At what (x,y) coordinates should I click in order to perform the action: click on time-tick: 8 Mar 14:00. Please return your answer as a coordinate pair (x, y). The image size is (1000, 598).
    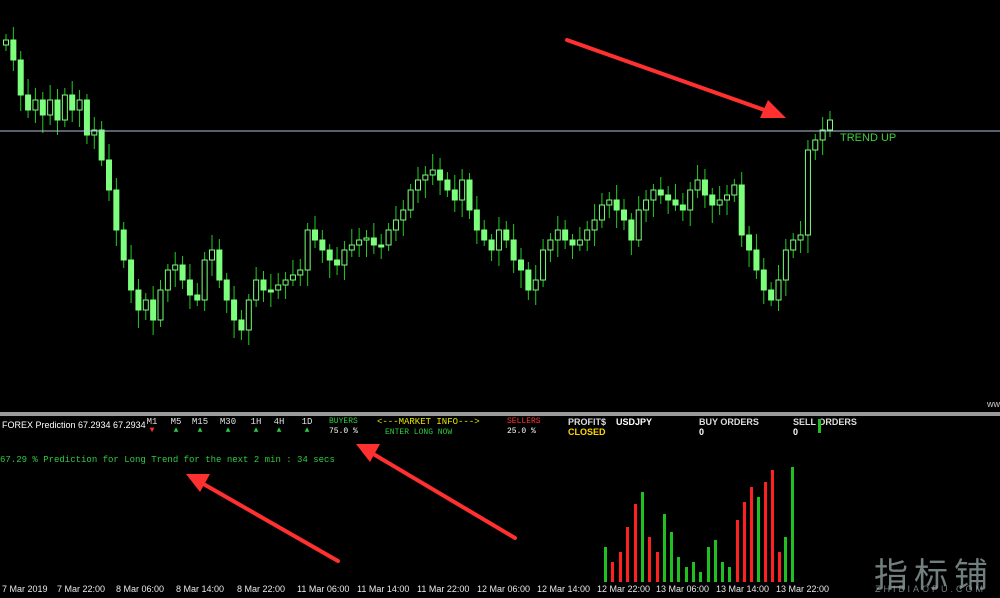
    Looking at the image, I should click on (200, 589).